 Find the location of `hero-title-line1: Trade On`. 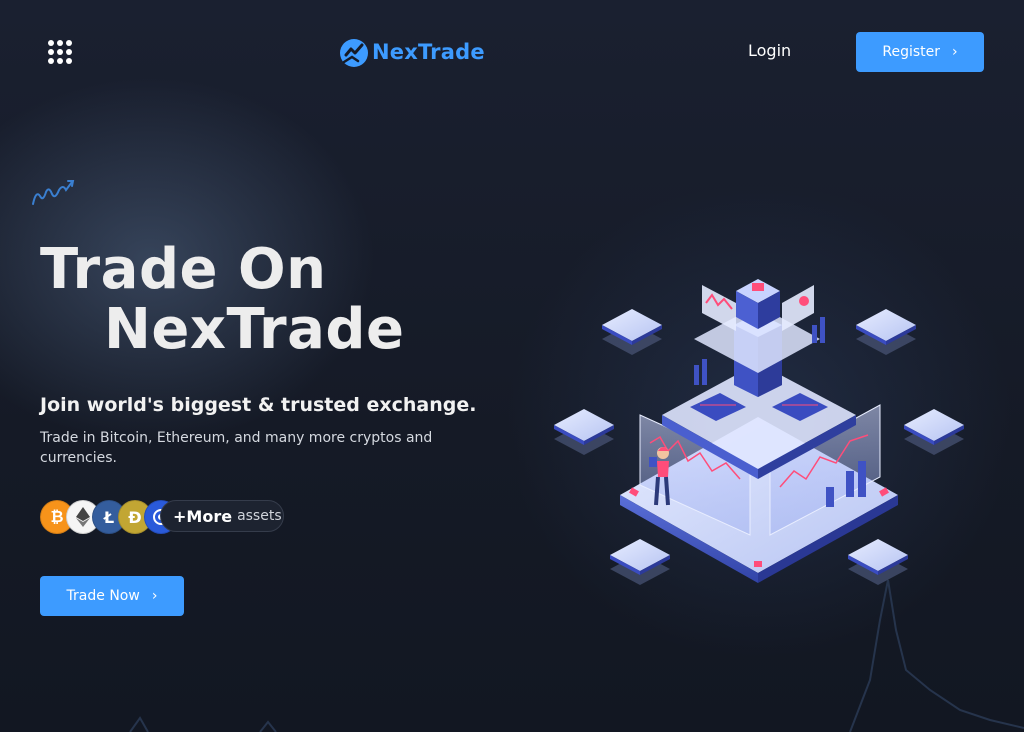

hero-title-line1: Trade On is located at coordinates (183, 269).